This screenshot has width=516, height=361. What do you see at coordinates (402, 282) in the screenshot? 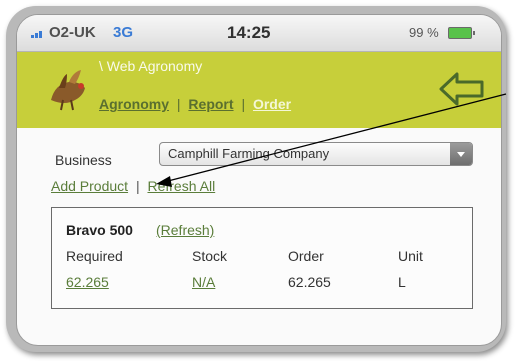
I see `unit-value: L` at bounding box center [402, 282].